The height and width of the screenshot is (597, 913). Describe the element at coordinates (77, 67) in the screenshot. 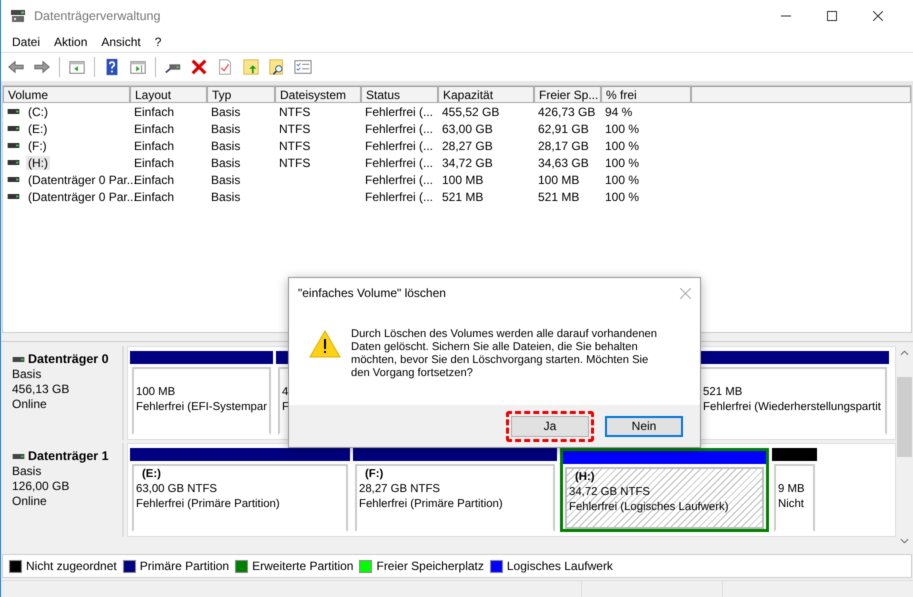

I see `console-tree-icon` at that location.